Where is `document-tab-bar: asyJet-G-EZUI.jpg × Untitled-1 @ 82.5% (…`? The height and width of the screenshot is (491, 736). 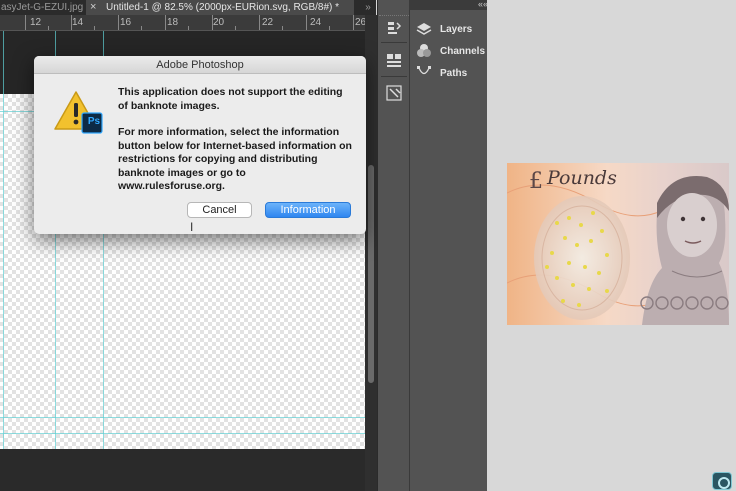 document-tab-bar: asyJet-G-EZUI.jpg × Untitled-1 @ 82.5% (… is located at coordinates (188, 7).